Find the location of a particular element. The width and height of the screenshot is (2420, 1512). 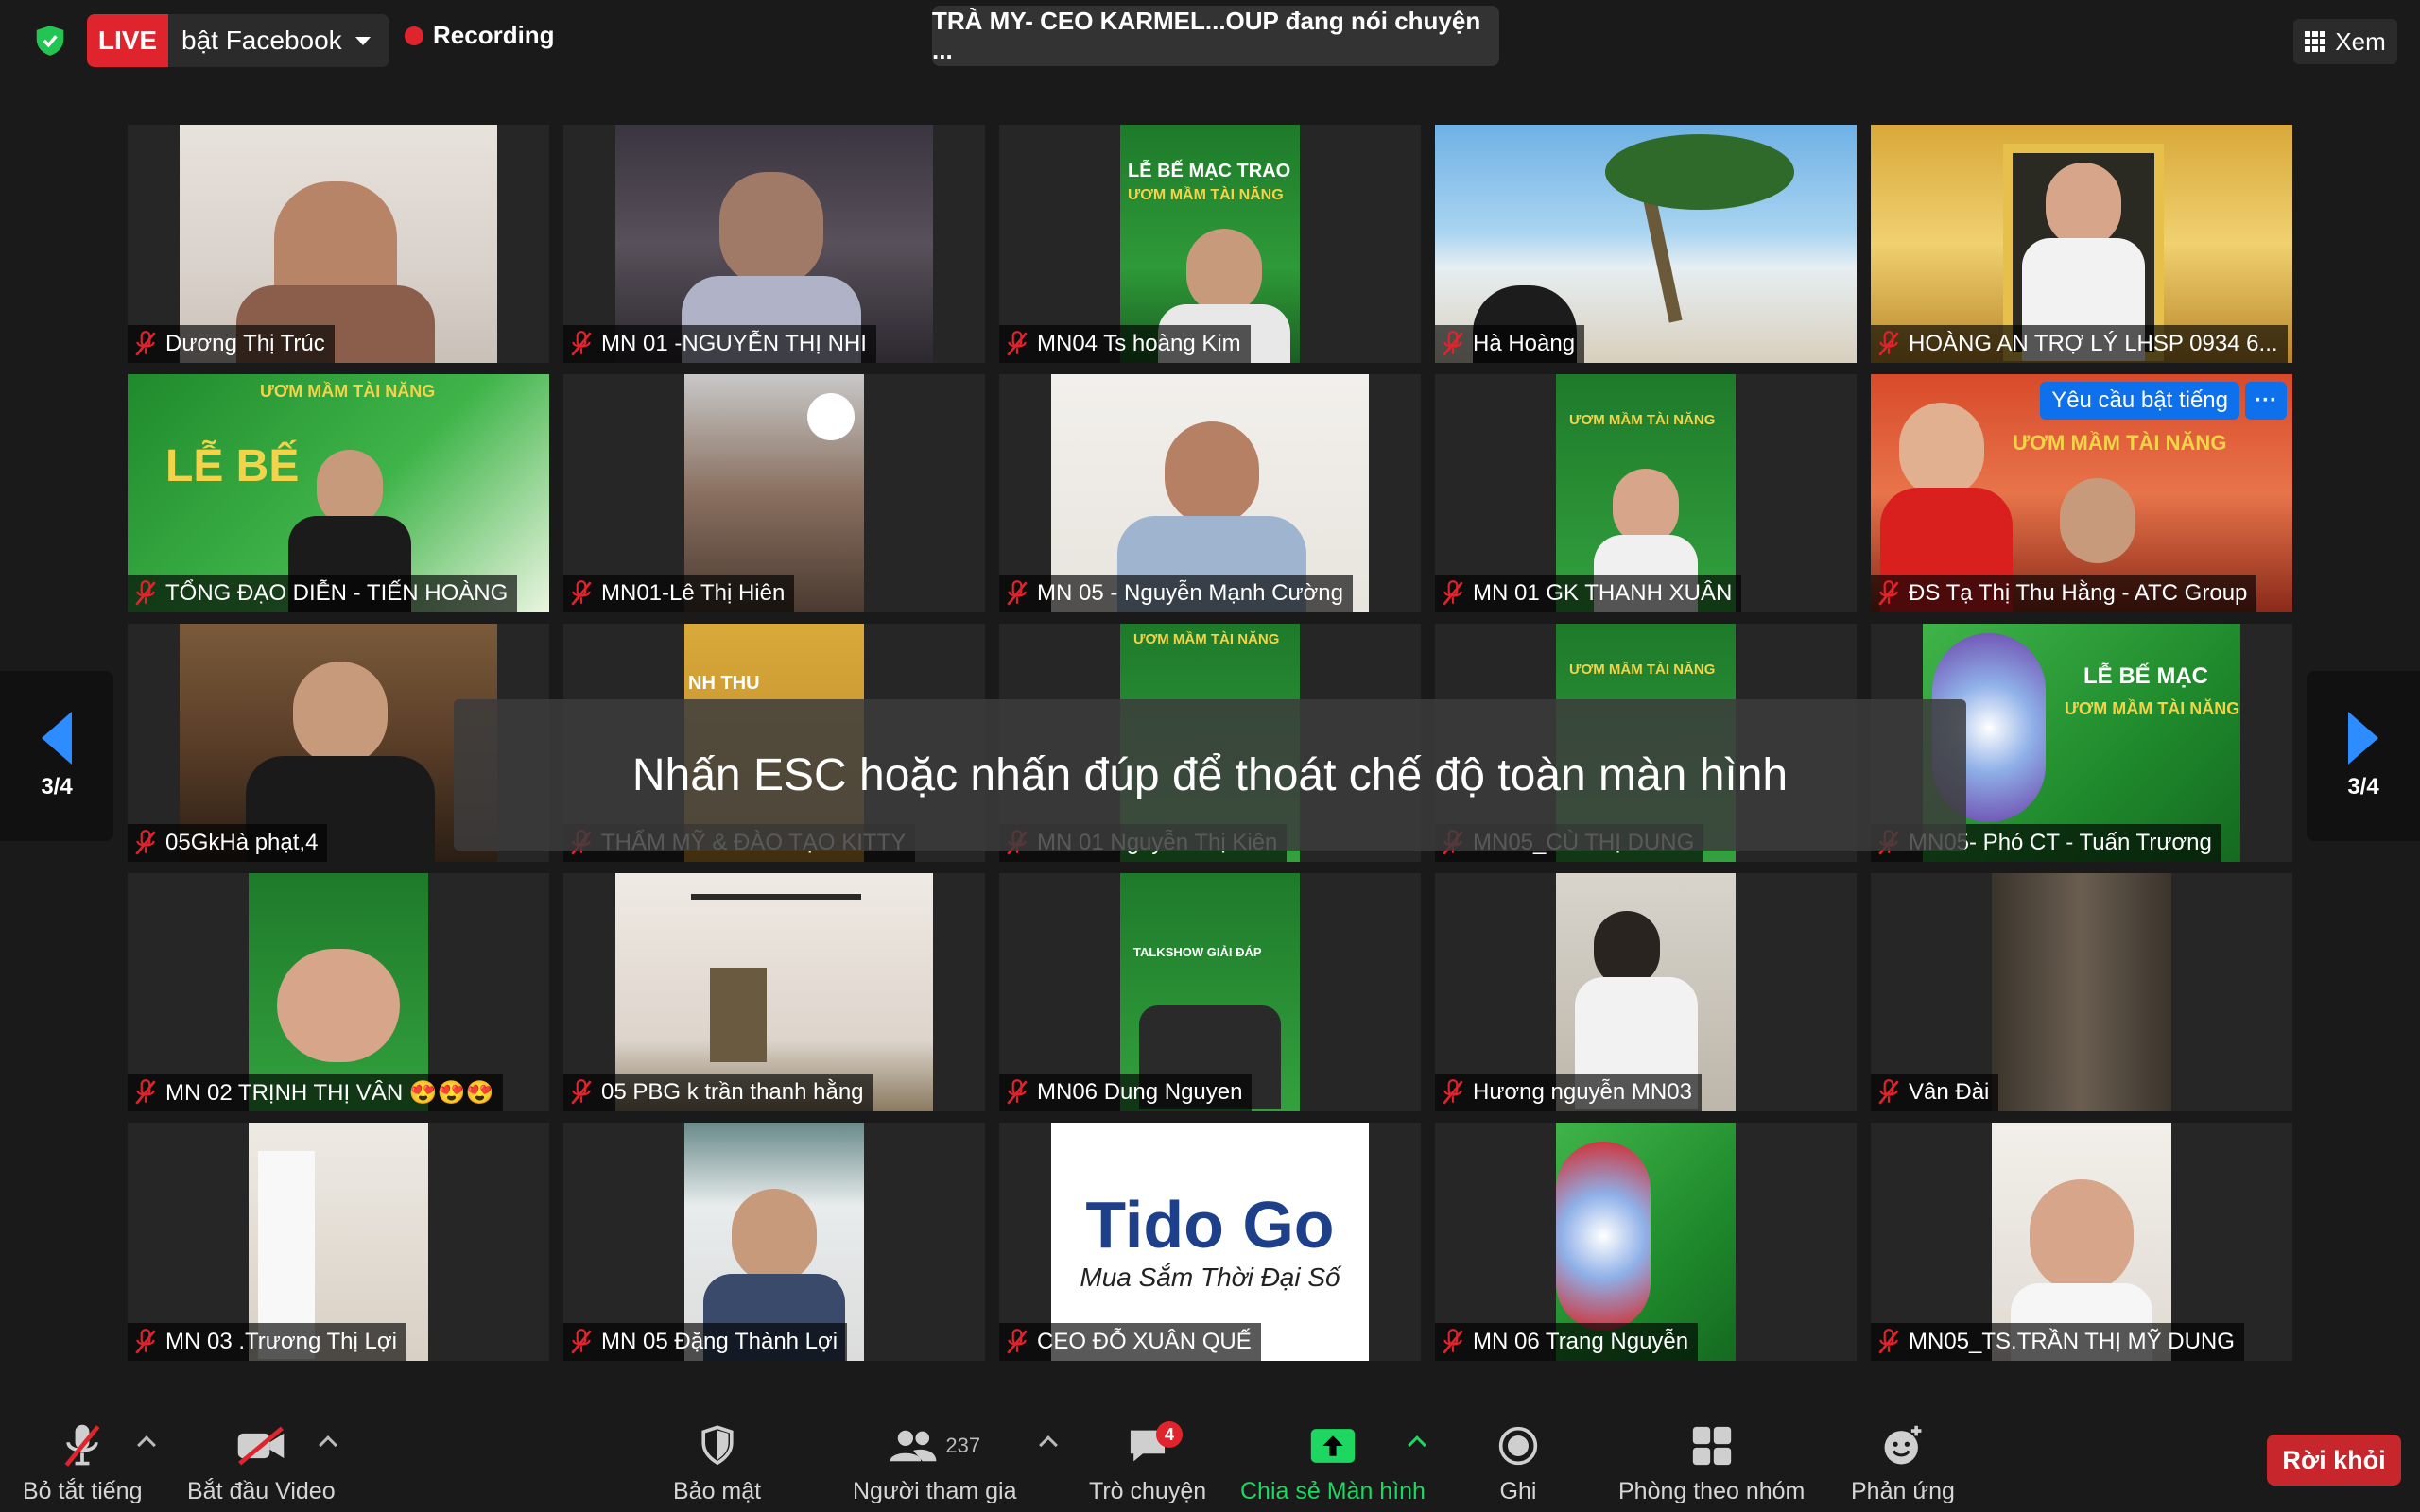

reactions-button: Phản ứng is located at coordinates (1903, 1461).